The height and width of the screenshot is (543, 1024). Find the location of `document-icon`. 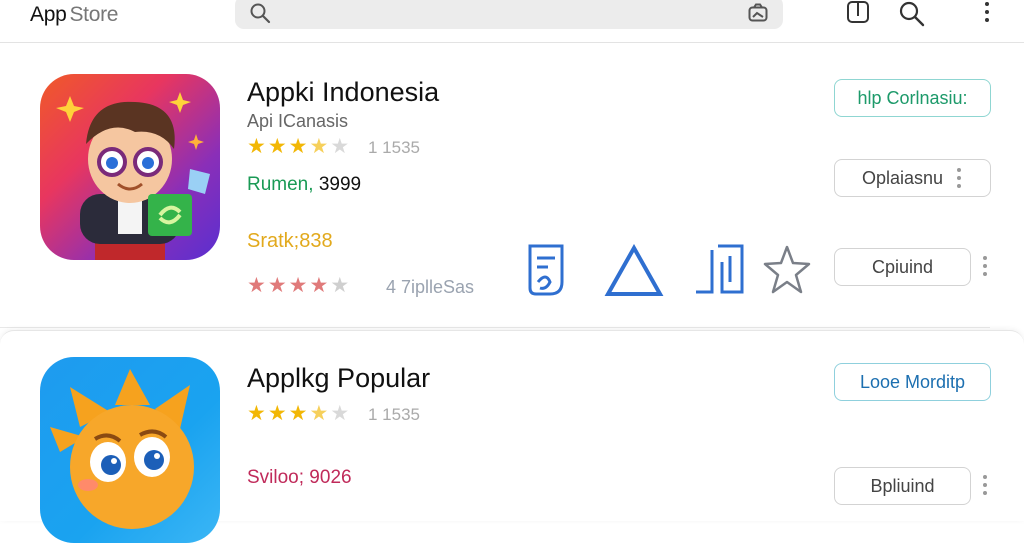

document-icon is located at coordinates (546, 270).